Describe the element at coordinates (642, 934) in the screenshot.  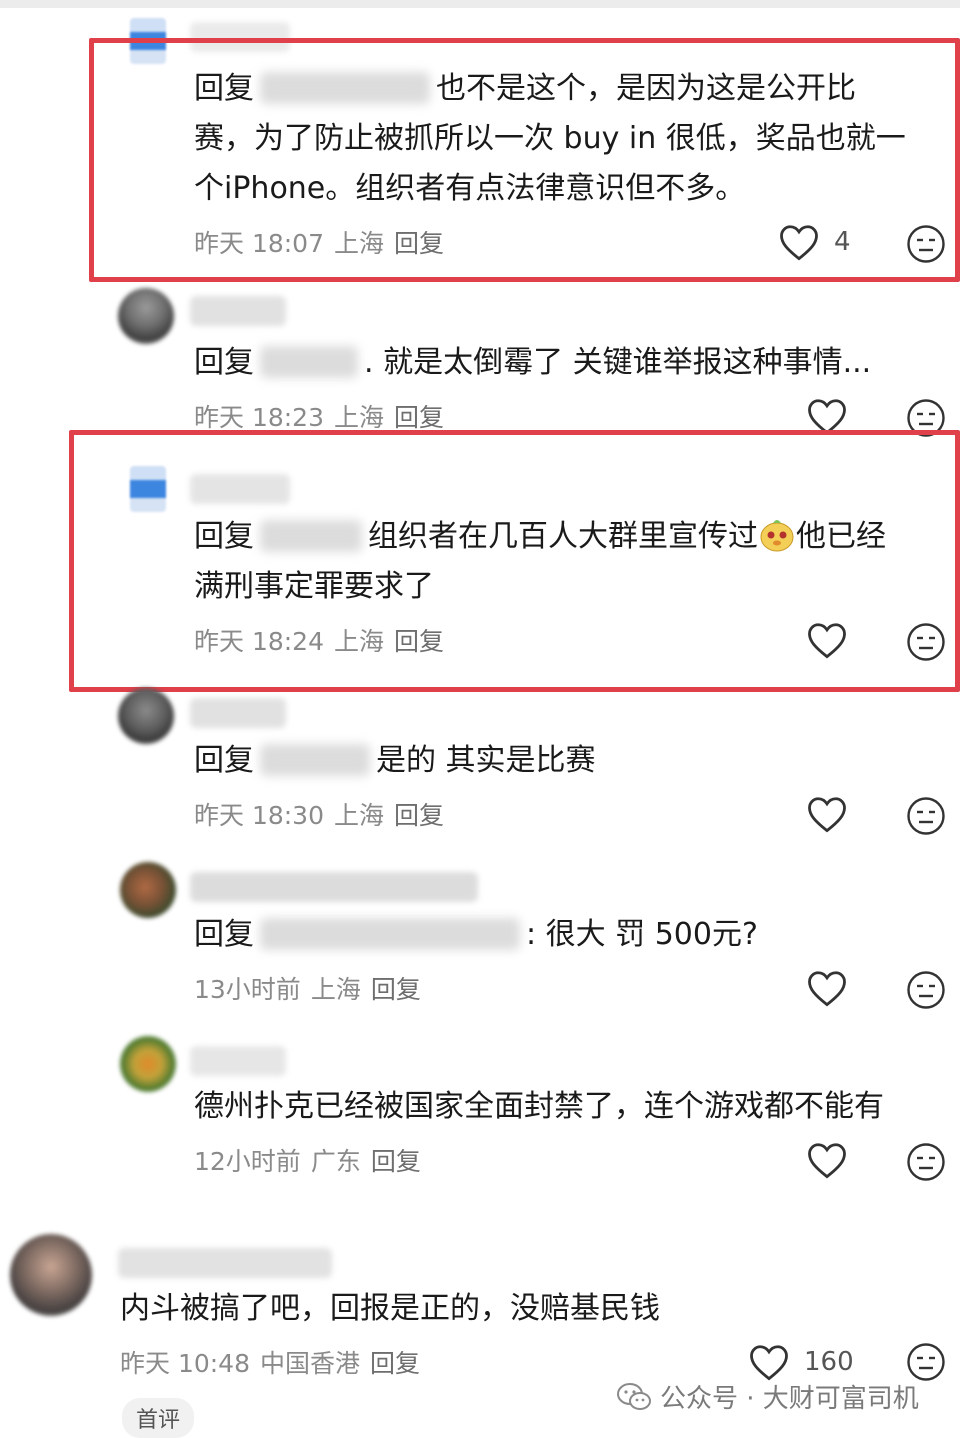
I see `comment-line: : 很大 罚 500元?` at that location.